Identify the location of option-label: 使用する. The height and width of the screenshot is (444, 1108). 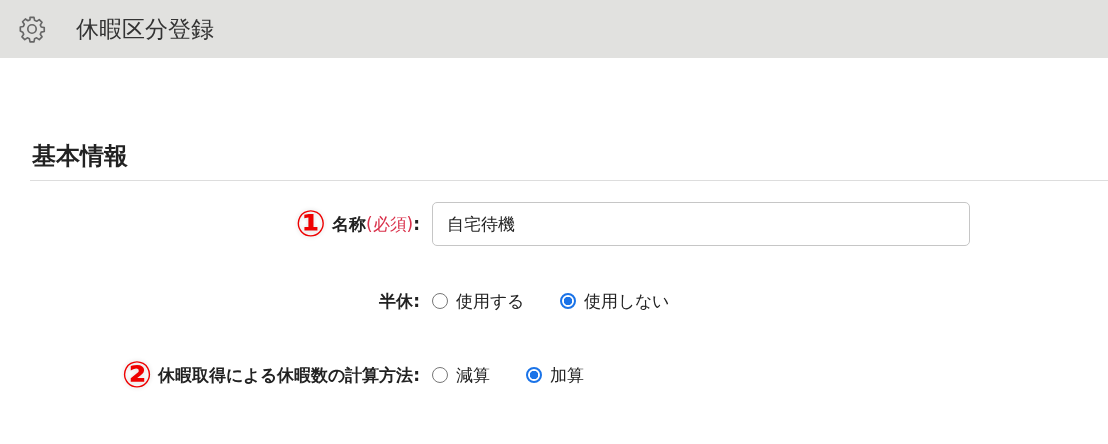
(490, 301).